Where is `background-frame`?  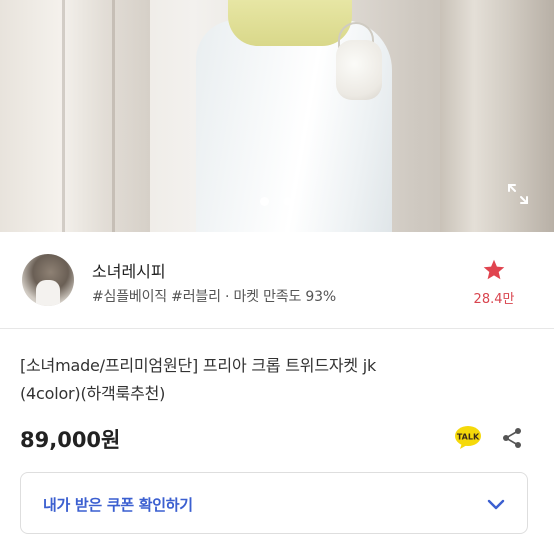
background-frame is located at coordinates (497, 116).